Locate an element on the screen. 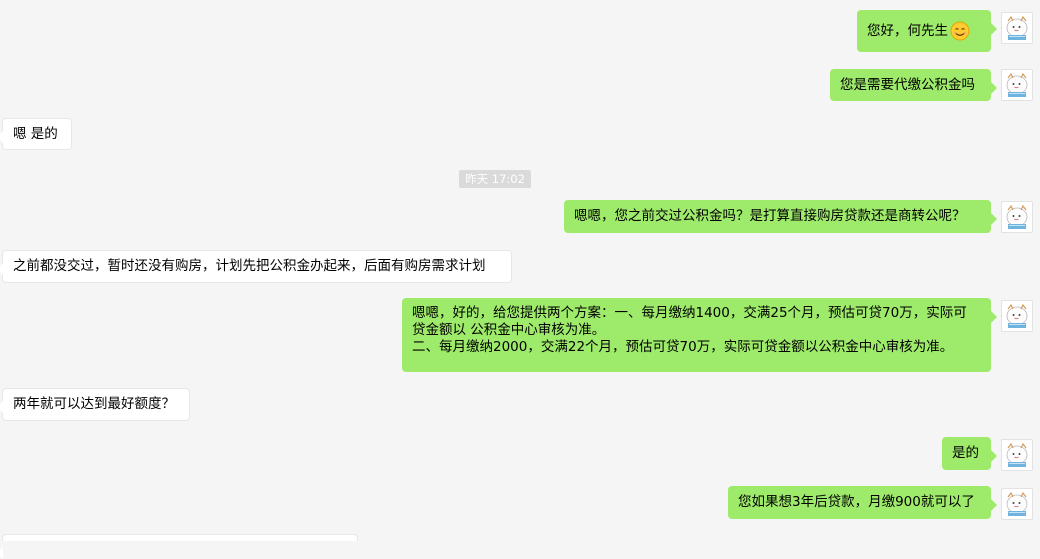  outgoing-message: 是的 is located at coordinates (969, 453).